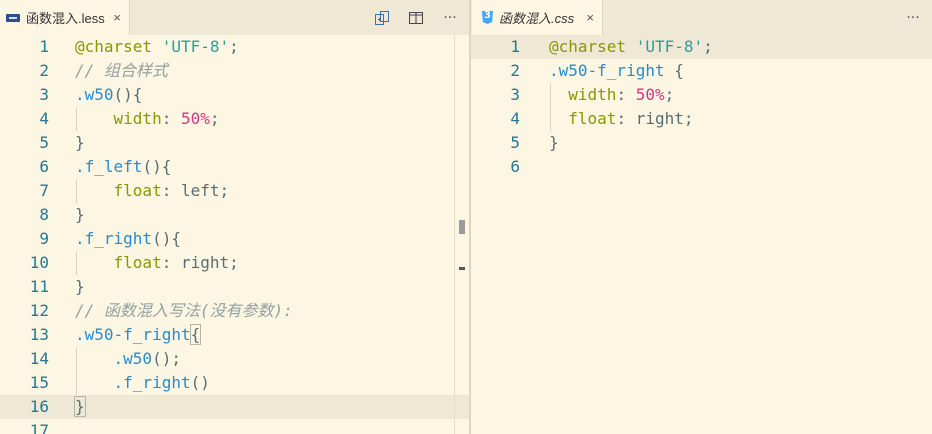 This screenshot has width=932, height=434. I want to click on code-text: .w50(){, so click(109, 94).